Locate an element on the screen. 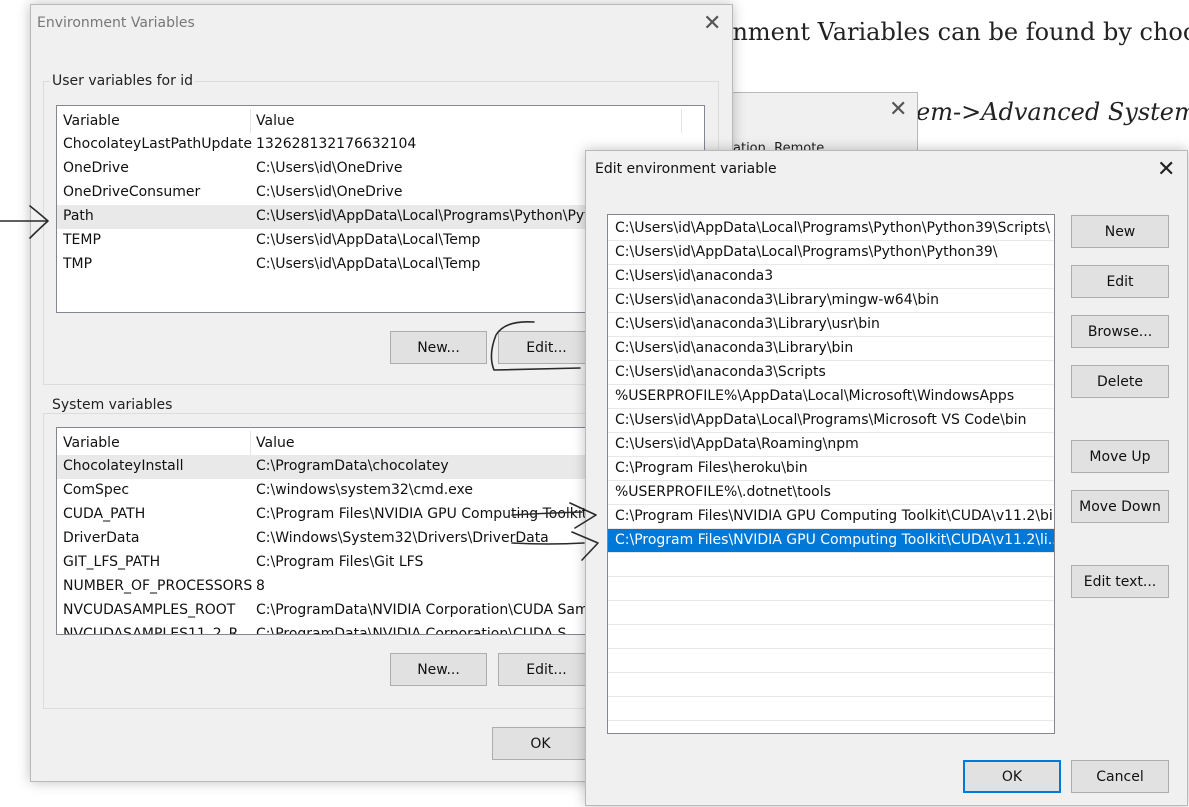  var-name: NVCUDASAMPLES11_2_R is located at coordinates (151, 630).